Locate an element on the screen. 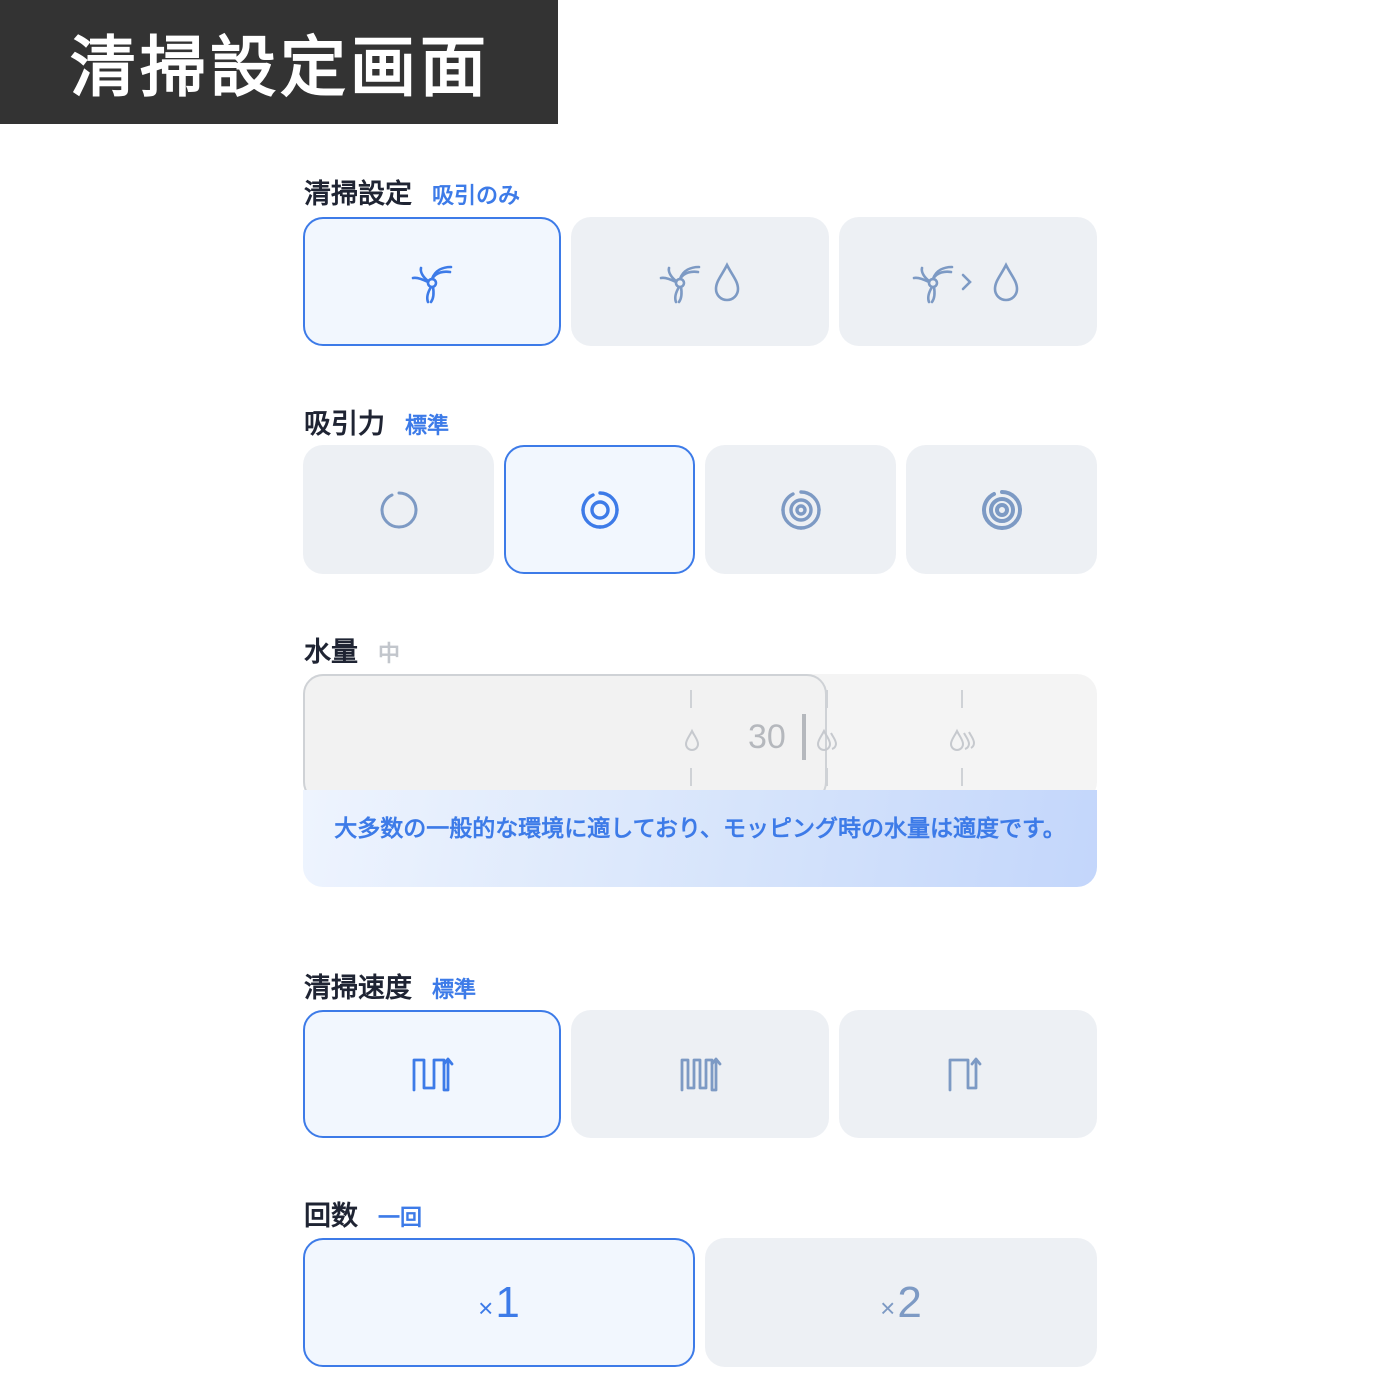  water-amount-description: 大多数の一般的な環境に適しており、モッピング時の水量は適度です。 is located at coordinates (700, 838).